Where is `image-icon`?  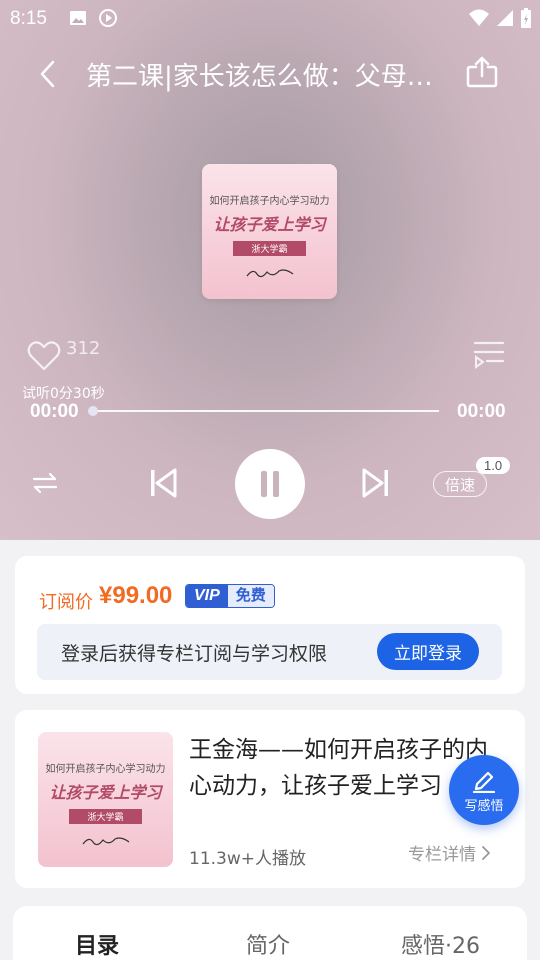 image-icon is located at coordinates (78, 20).